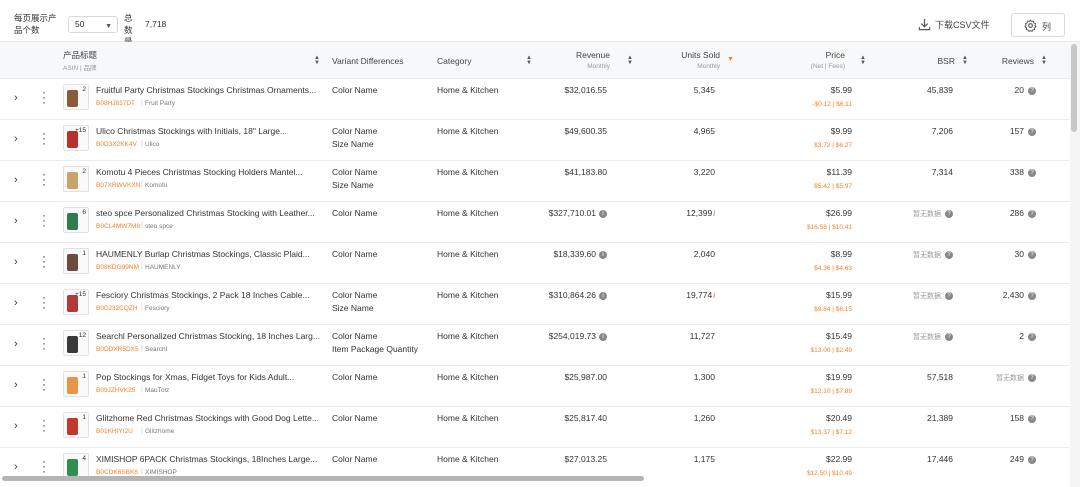  What do you see at coordinates (572, 213) in the screenshot?
I see `revenue-value: $327,710.01` at bounding box center [572, 213].